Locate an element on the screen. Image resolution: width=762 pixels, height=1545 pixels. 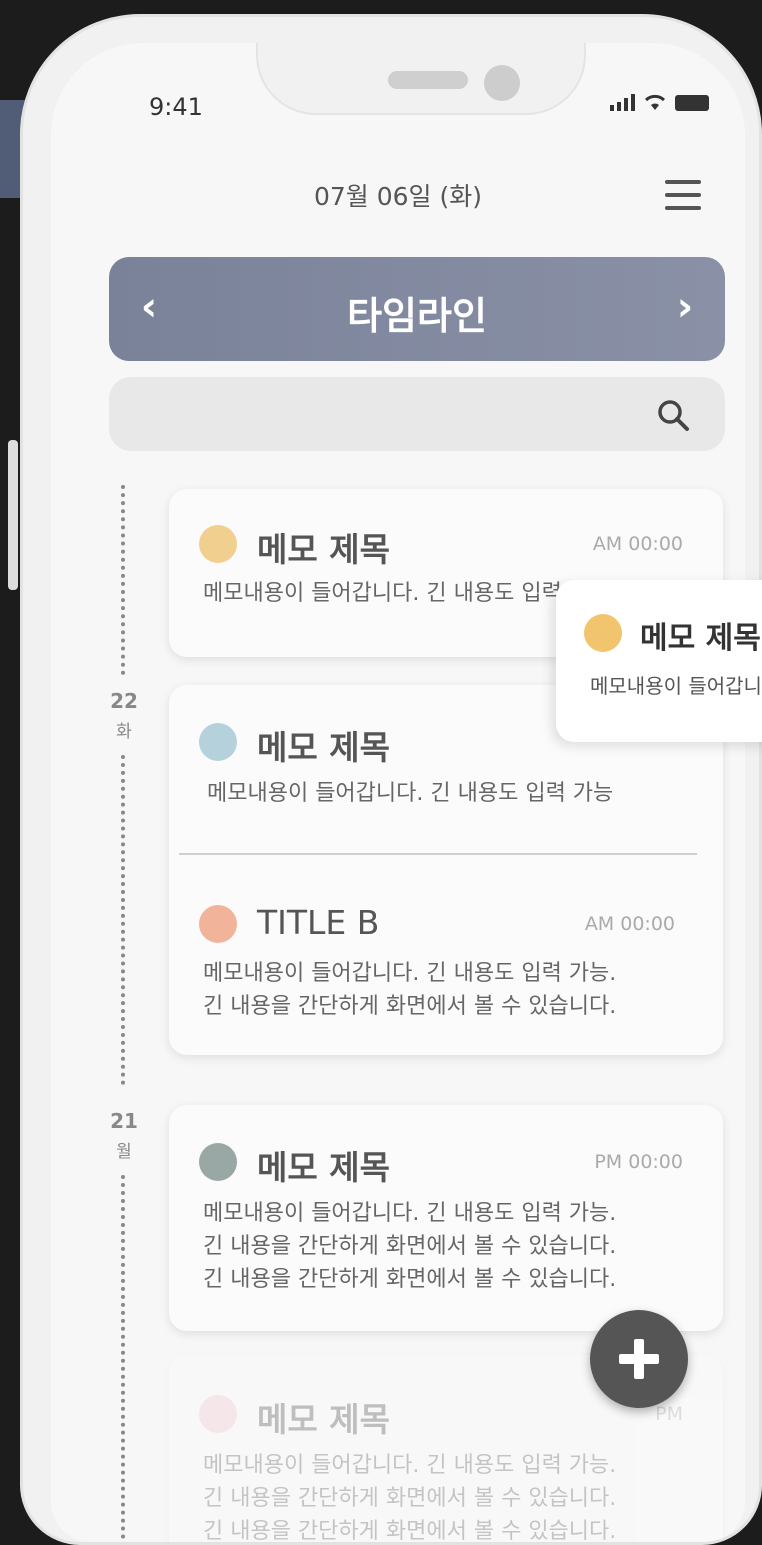
header-date: 07월 06일 (화) is located at coordinates (398, 196).